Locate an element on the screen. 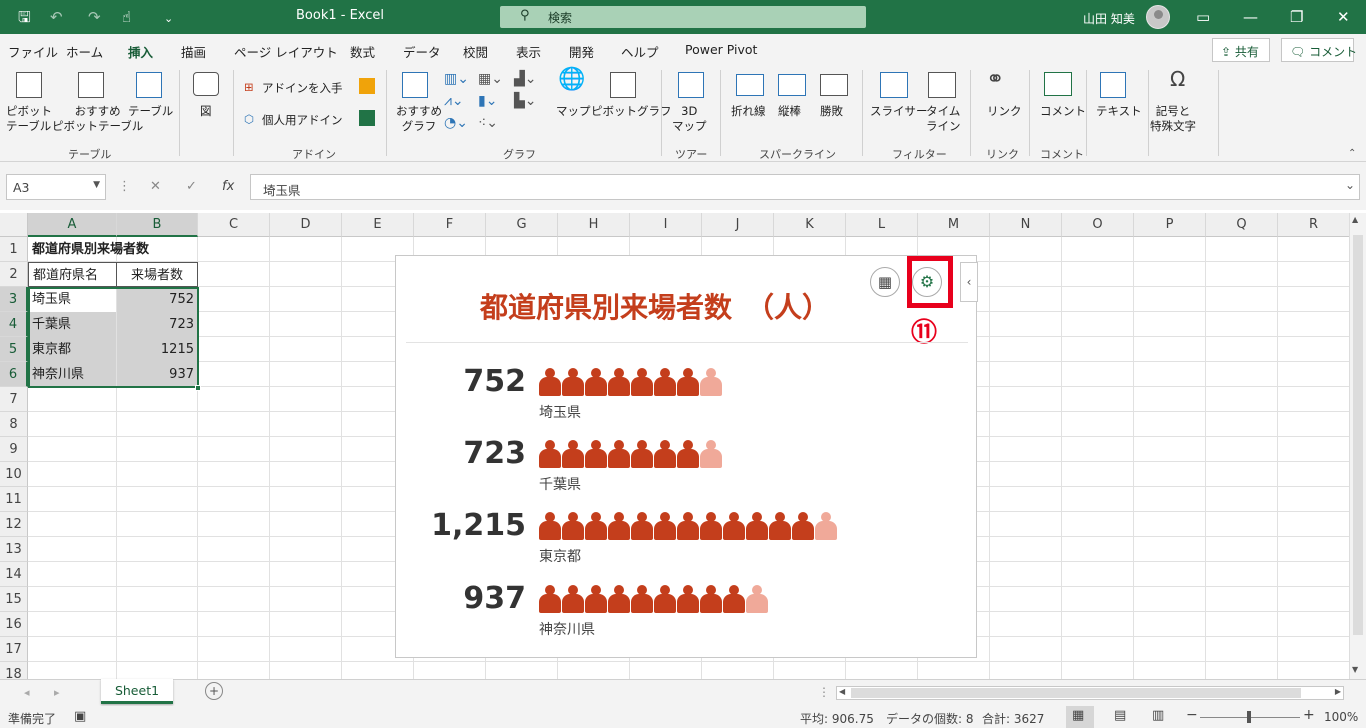 This screenshot has height=728, width=1366. cancel-icon: ✕ is located at coordinates (155, 186).